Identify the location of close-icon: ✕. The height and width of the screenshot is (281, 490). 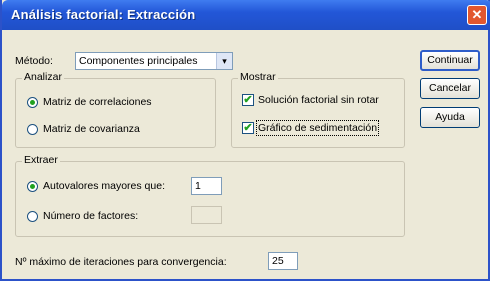
(477, 14).